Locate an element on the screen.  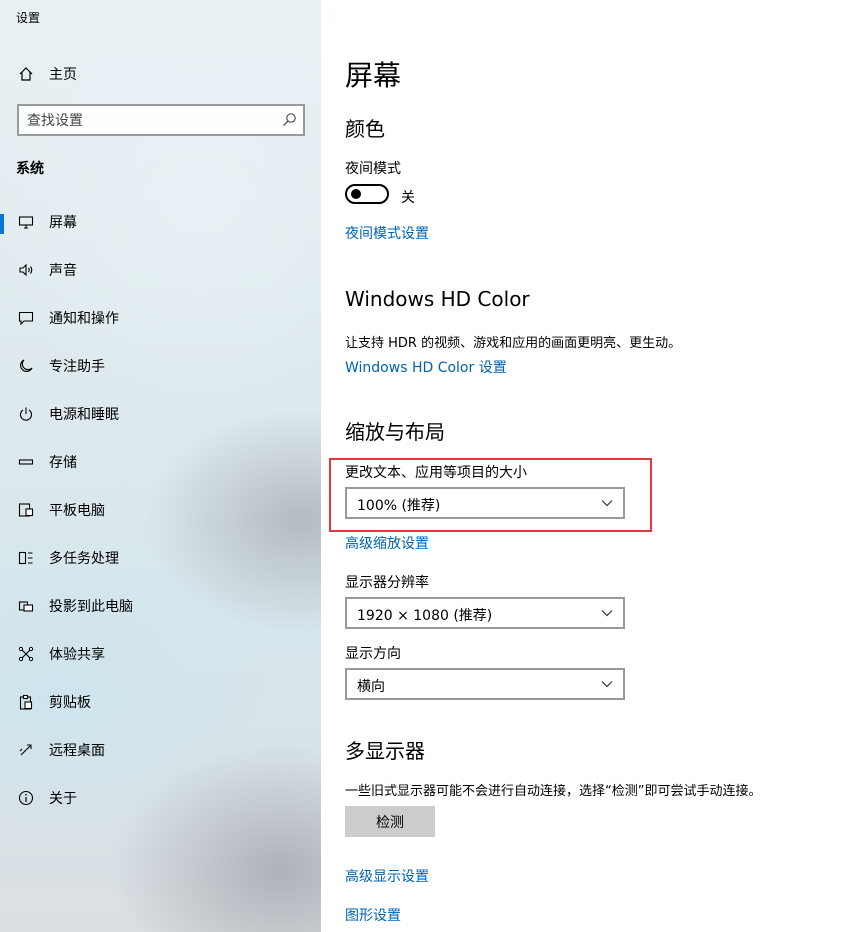
orientation-value: 横向 is located at coordinates (371, 687).